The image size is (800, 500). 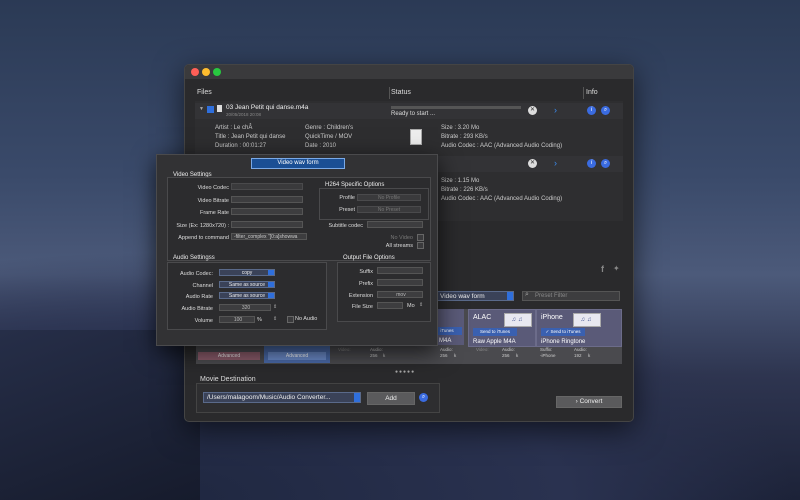 I want to click on send-to-itunes-button: ✓ Send to iTunes, so click(x=563, y=332).